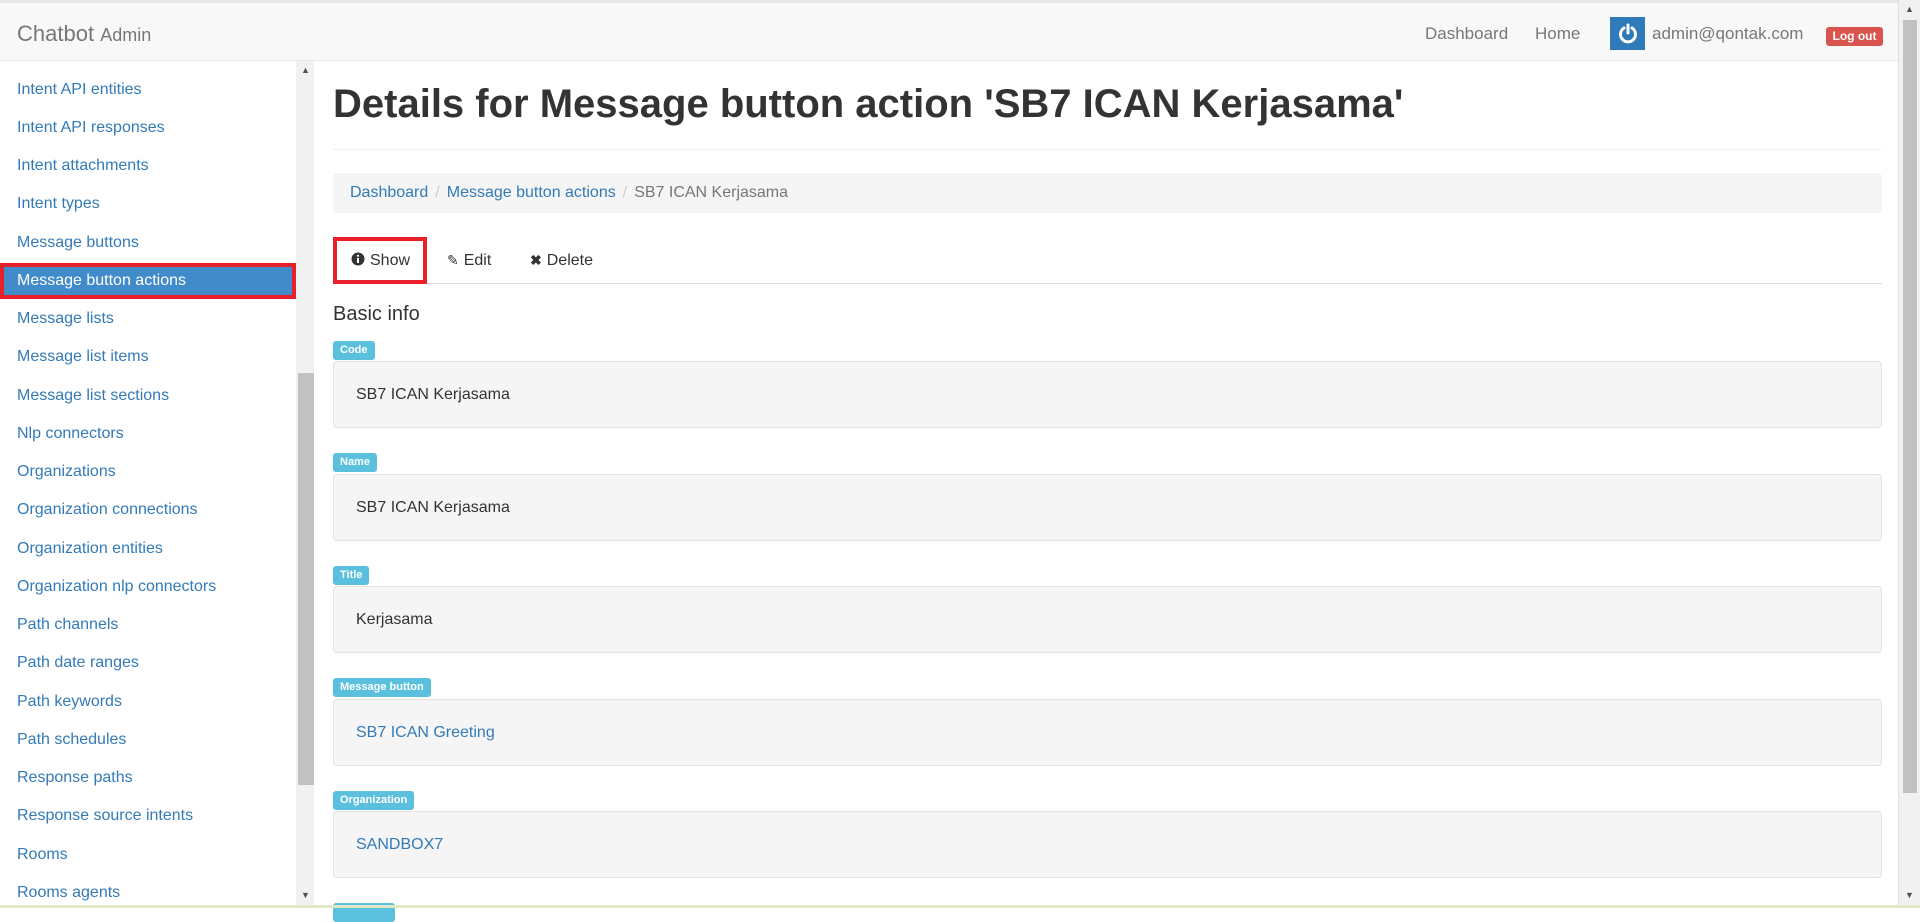 The height and width of the screenshot is (922, 1920). What do you see at coordinates (453, 260) in the screenshot?
I see `pencil-icon: ✎` at bounding box center [453, 260].